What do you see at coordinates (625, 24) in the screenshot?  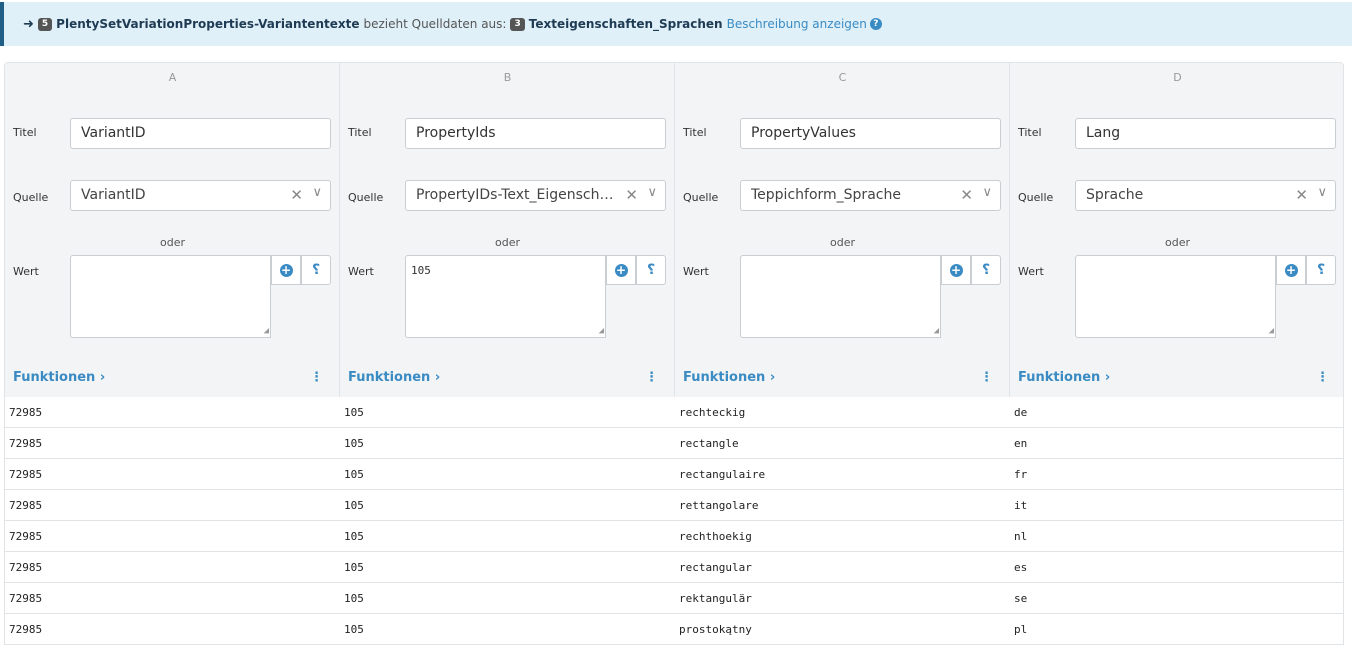 I see `source-name: Texteigenschaften_Sprachen` at bounding box center [625, 24].